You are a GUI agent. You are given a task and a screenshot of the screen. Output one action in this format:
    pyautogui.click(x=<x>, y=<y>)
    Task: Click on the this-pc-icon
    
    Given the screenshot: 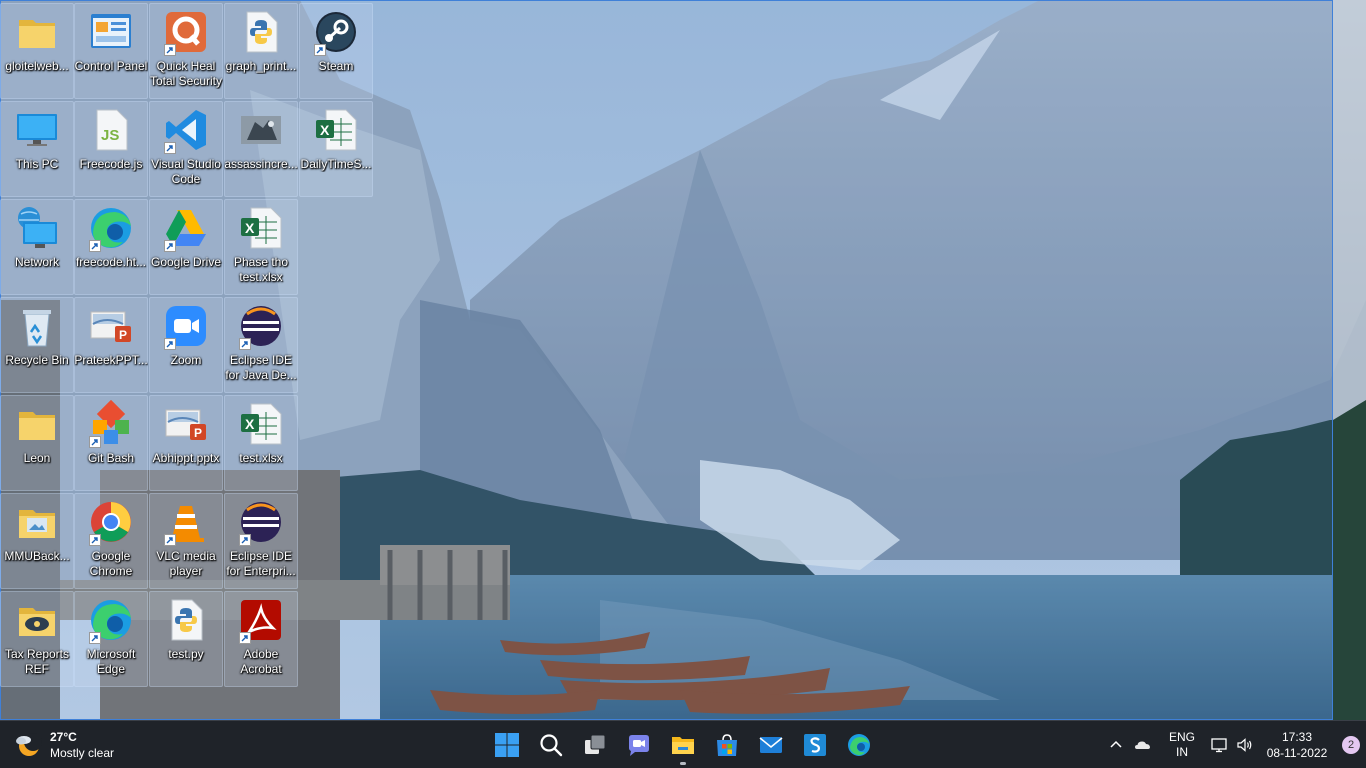 What is the action you would take?
    pyautogui.click(x=37, y=130)
    